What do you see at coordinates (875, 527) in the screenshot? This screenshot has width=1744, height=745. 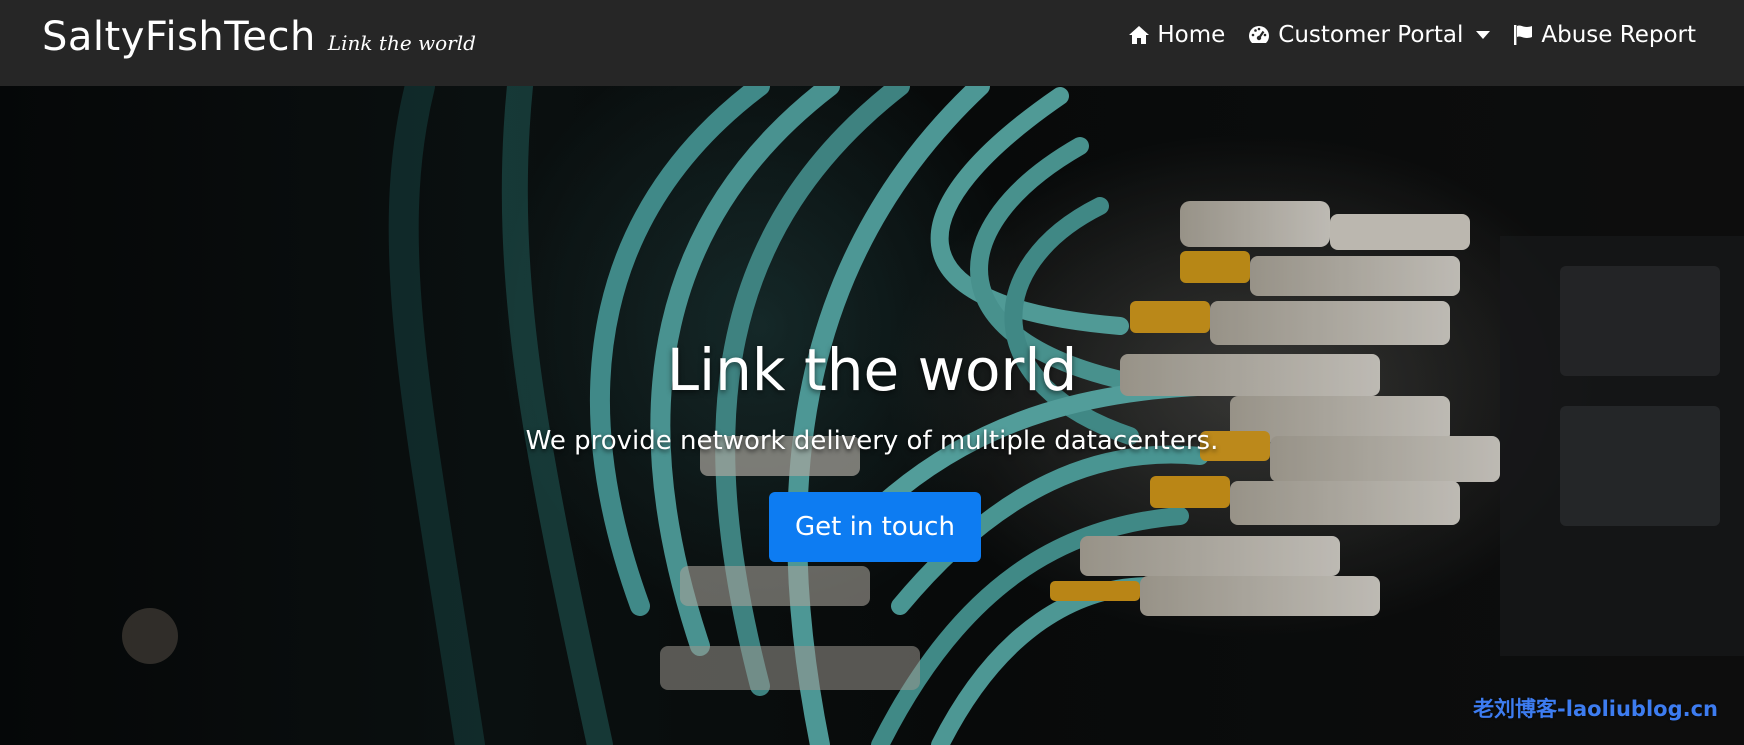 I see `get-in-touch-button: Get in touch` at bounding box center [875, 527].